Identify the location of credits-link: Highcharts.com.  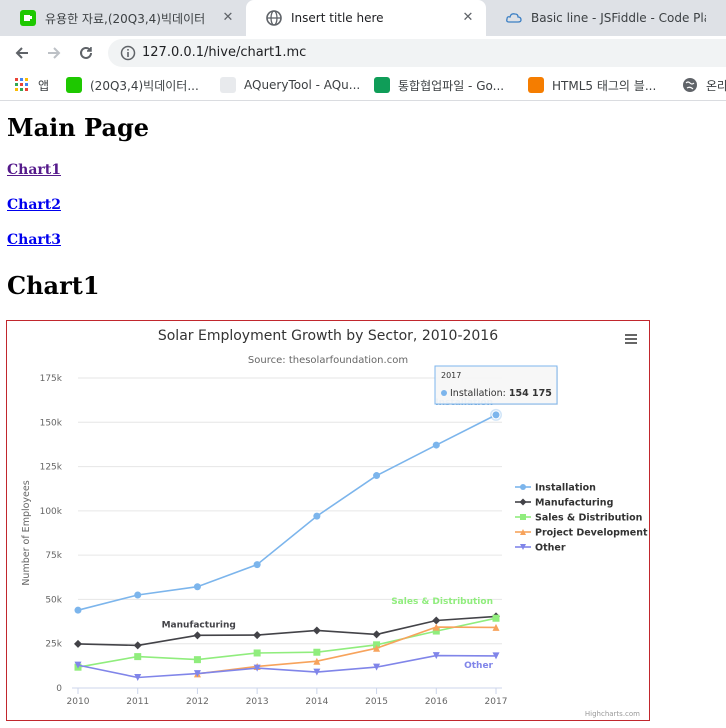
(612, 714).